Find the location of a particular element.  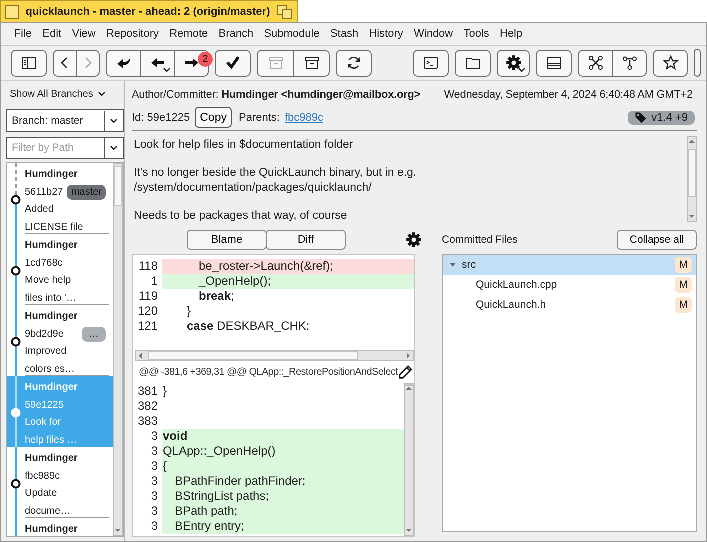

checkmark-icon is located at coordinates (233, 63).